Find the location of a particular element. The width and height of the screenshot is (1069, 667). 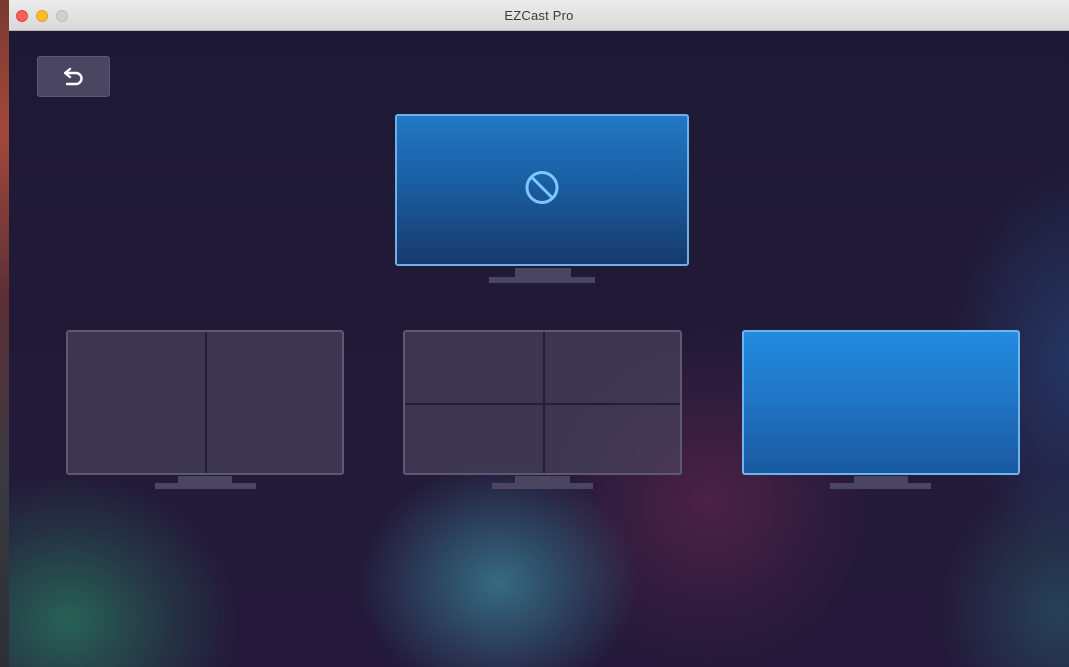

no-entry-icon is located at coordinates (542, 190).